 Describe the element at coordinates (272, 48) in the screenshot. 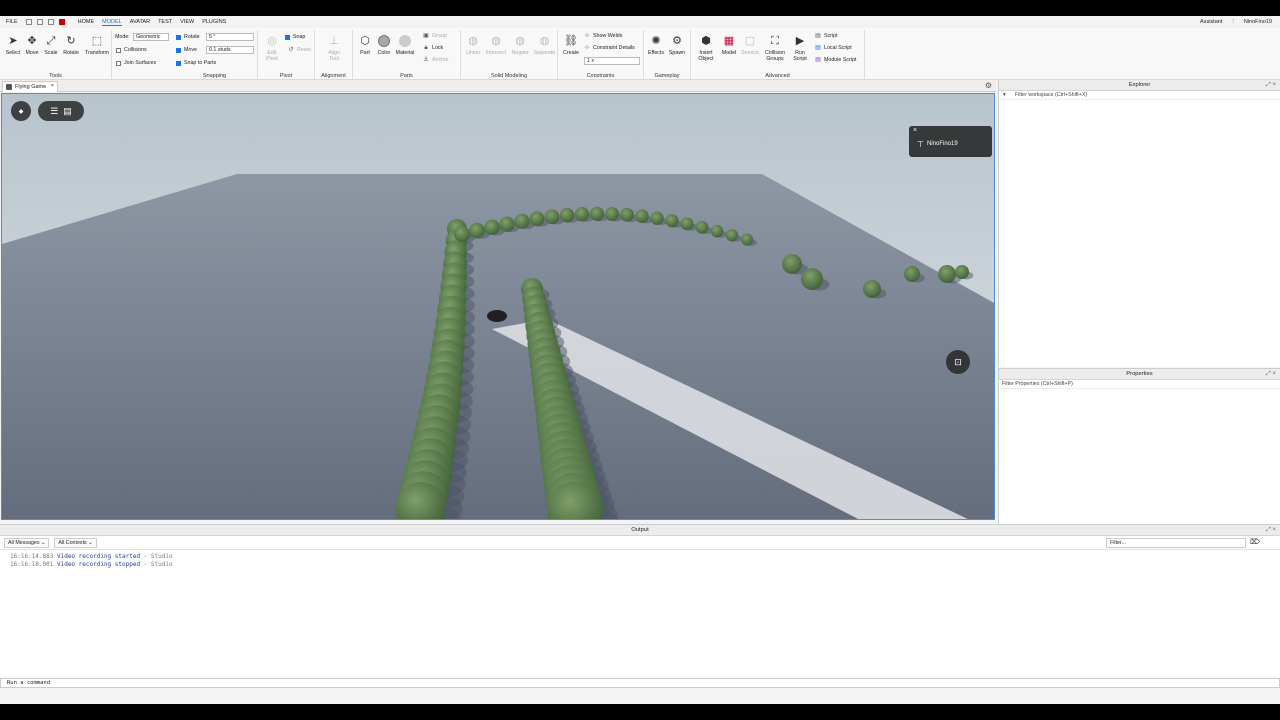

I see `edit-pivot-button: ◎ Edit Pivot` at that location.